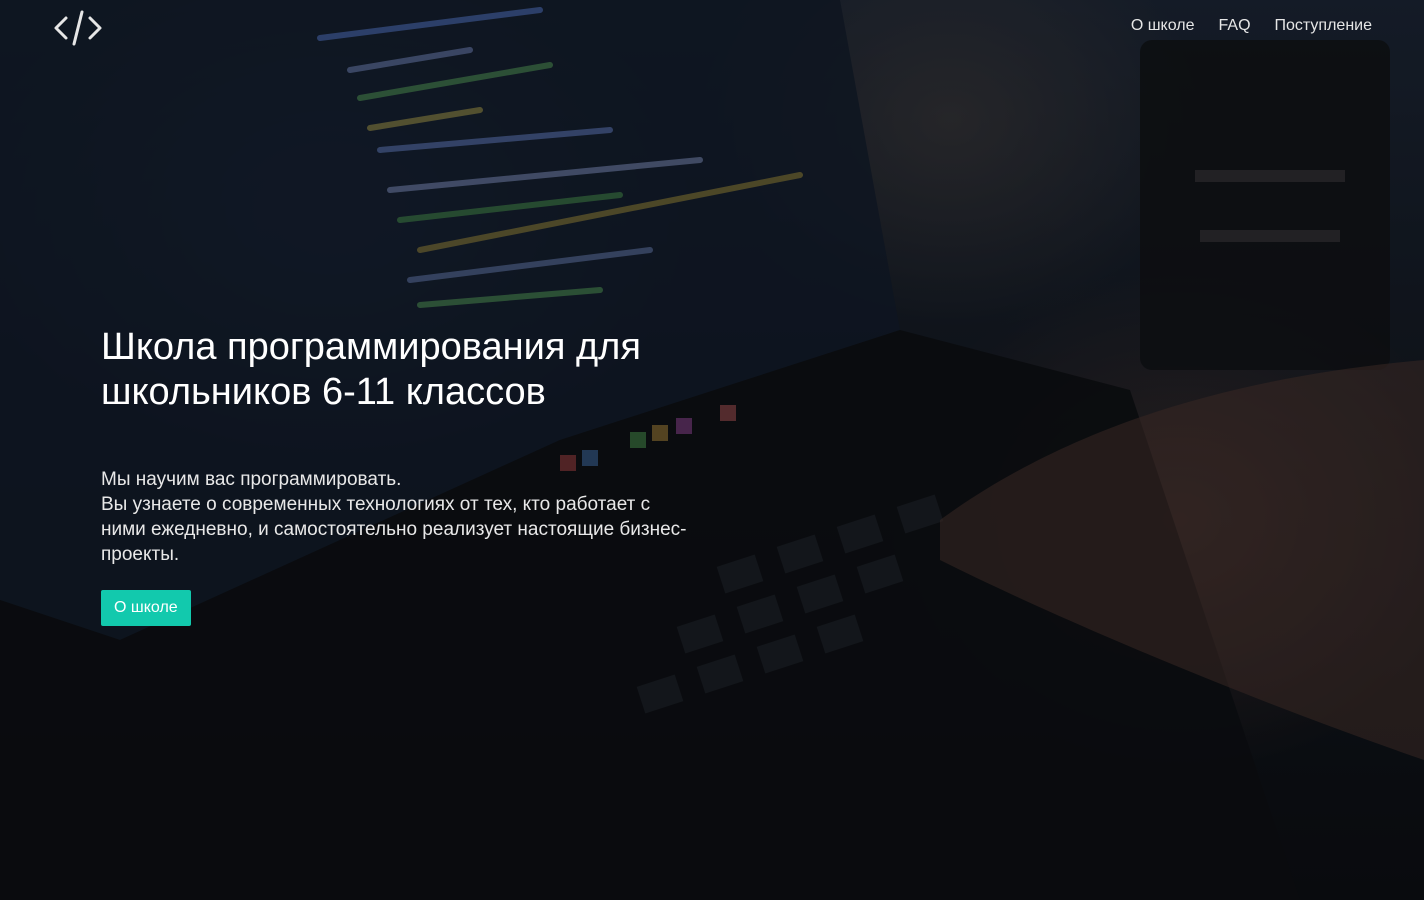 The width and height of the screenshot is (1424, 900). What do you see at coordinates (78, 28) in the screenshot?
I see `code-brackets-icon` at bounding box center [78, 28].